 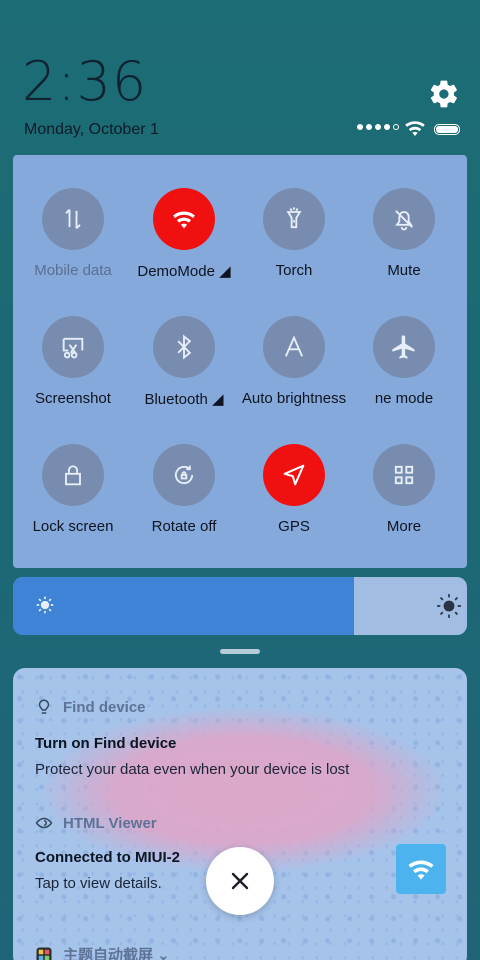 What do you see at coordinates (184, 475) in the screenshot?
I see `rotate-lock-icon` at bounding box center [184, 475].